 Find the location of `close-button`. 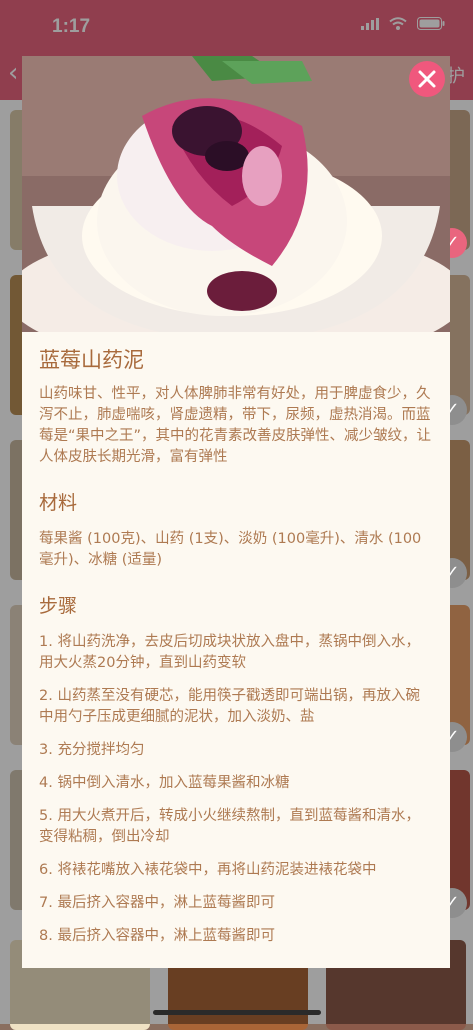

close-button is located at coordinates (427, 79).